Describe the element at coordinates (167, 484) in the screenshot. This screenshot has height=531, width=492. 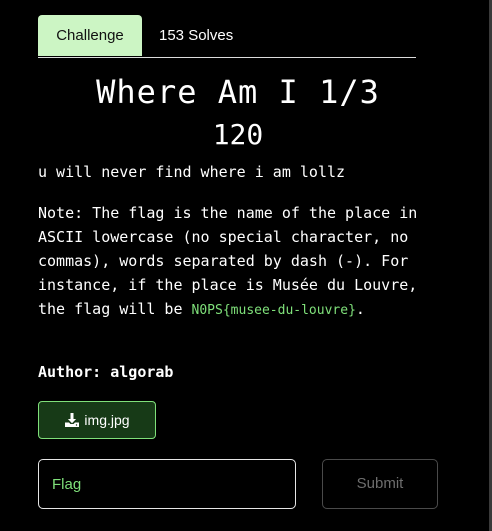
I see `flag-input` at that location.